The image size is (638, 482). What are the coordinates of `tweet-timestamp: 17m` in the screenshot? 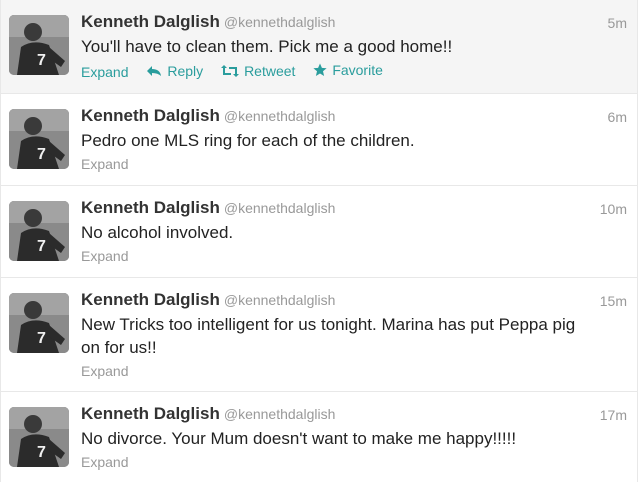 It's located at (613, 415).